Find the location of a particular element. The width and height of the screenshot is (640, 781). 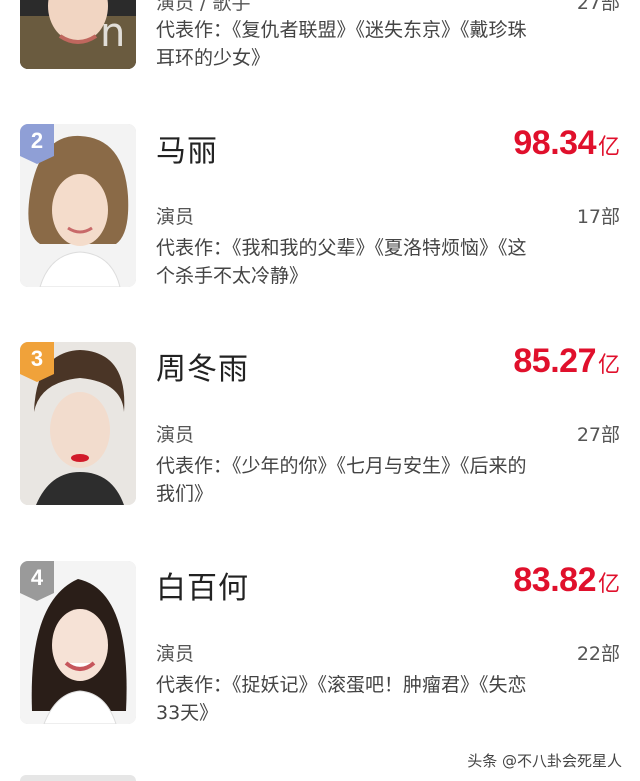

rank-number: 2 is located at coordinates (37, 140).